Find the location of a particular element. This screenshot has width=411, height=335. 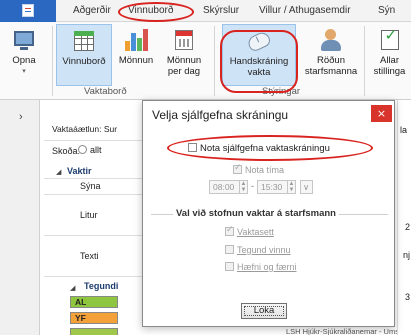

skoda-radio-allt: allt is located at coordinates (90, 150).